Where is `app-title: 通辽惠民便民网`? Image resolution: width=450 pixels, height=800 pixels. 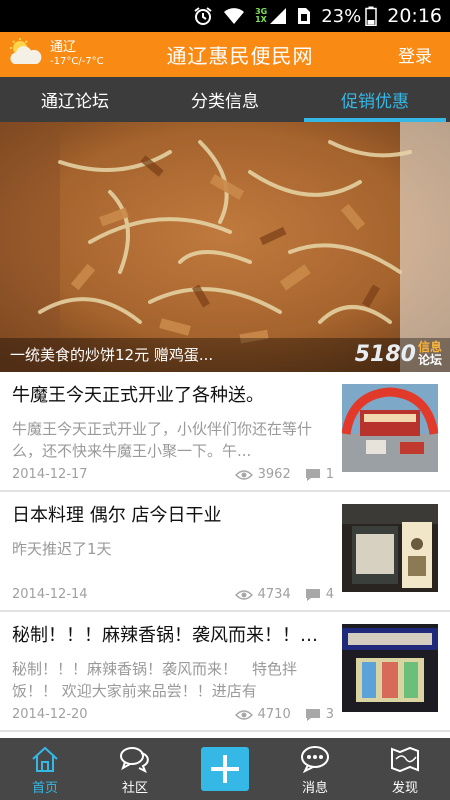 app-title: 通辽惠民便民网 is located at coordinates (240, 56).